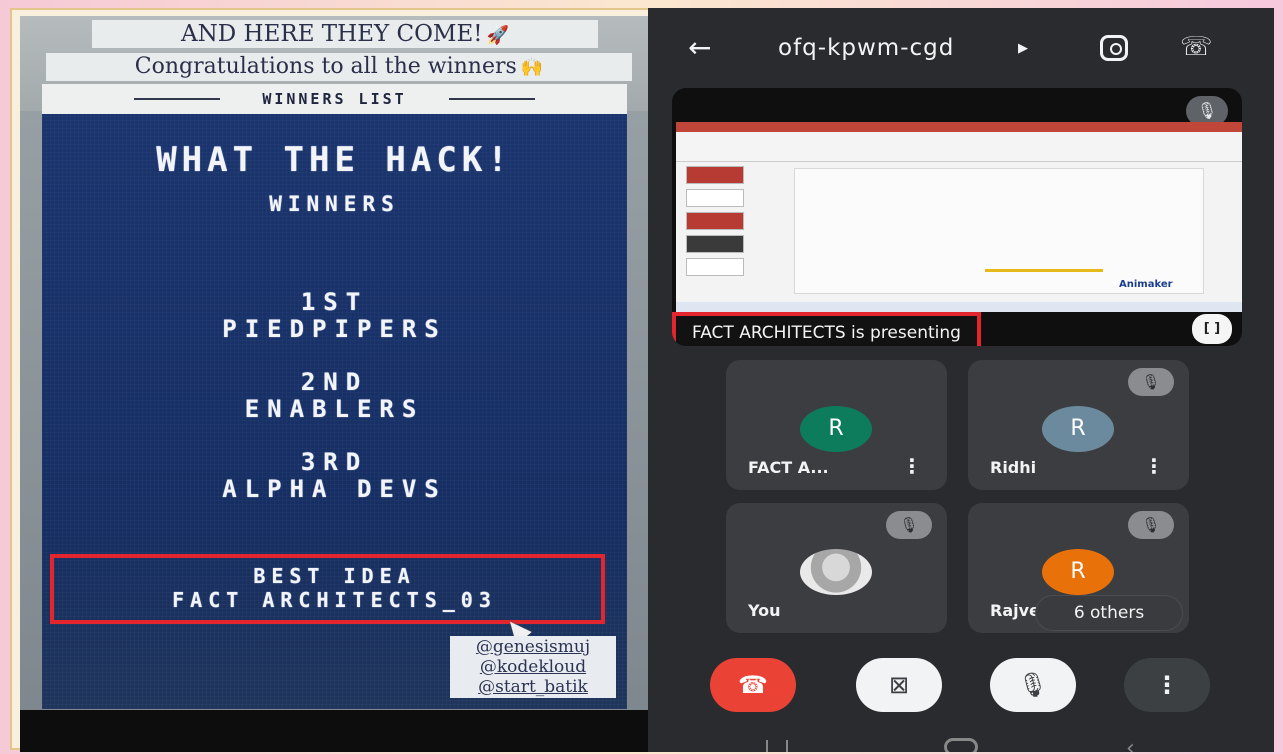 The height and width of the screenshot is (754, 1283). I want to click on second-place: 2ND ENABLERS, so click(334, 396).